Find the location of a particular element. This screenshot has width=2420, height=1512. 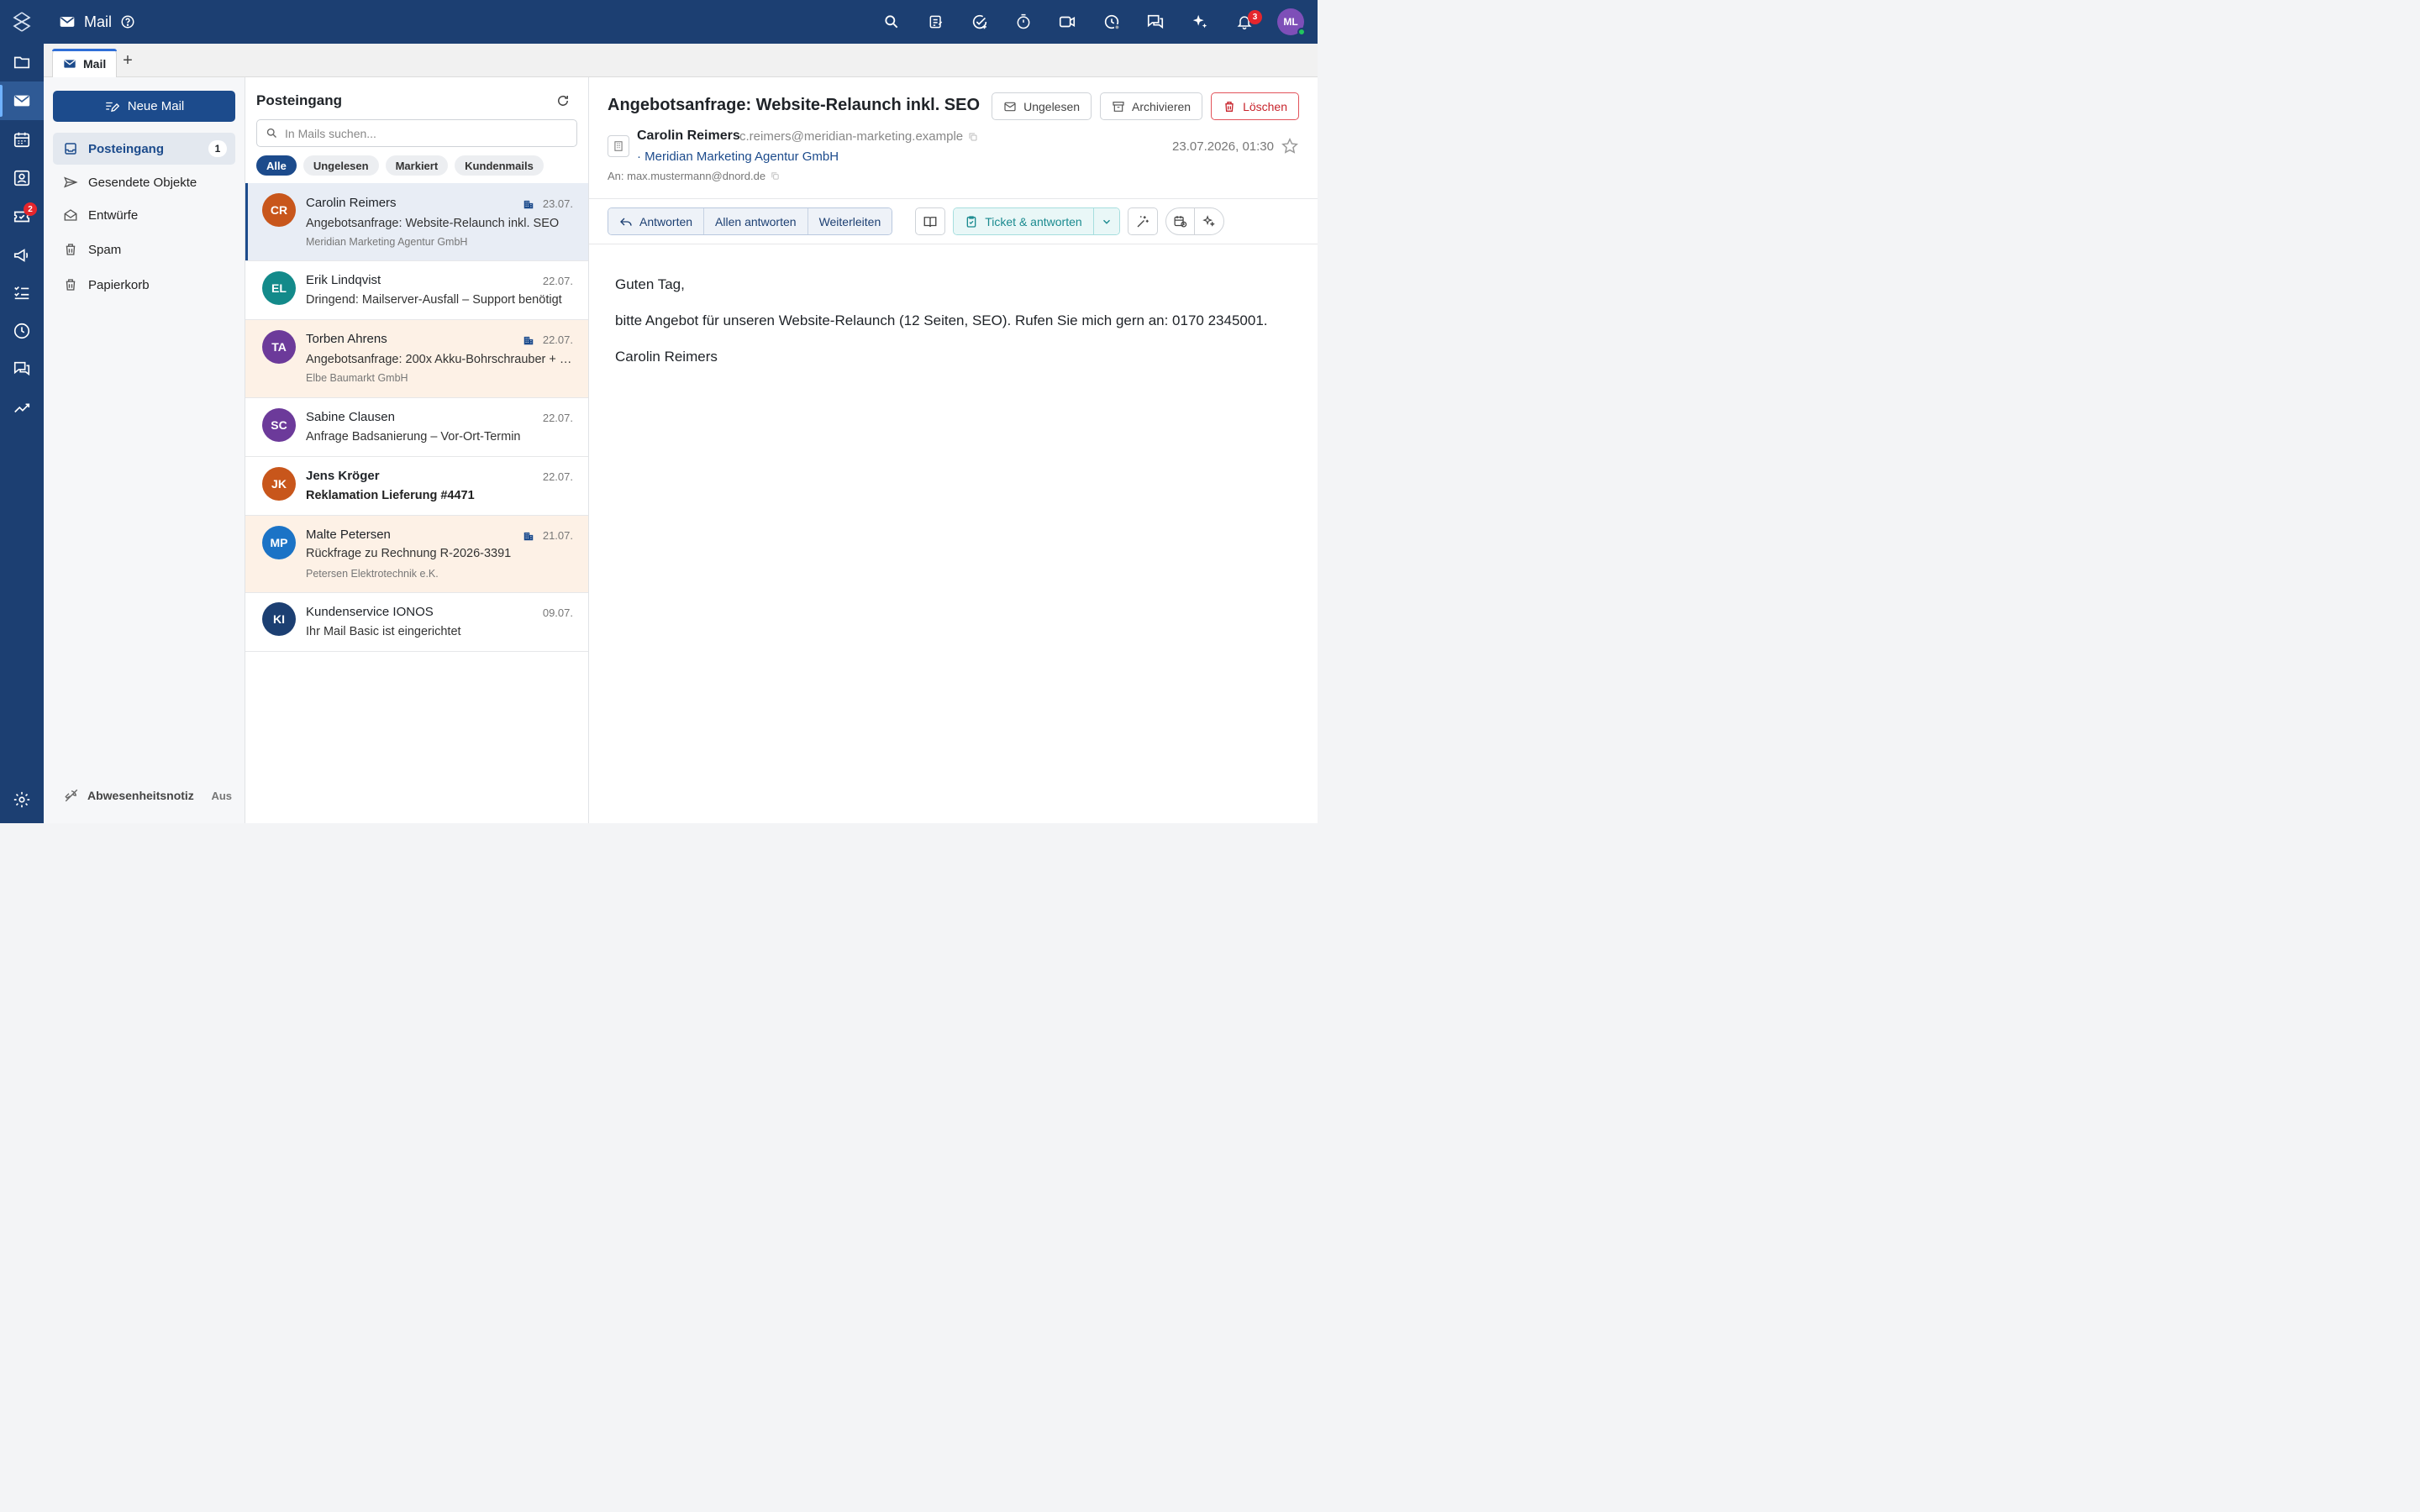

chevron-down-icon is located at coordinates (1106, 221).